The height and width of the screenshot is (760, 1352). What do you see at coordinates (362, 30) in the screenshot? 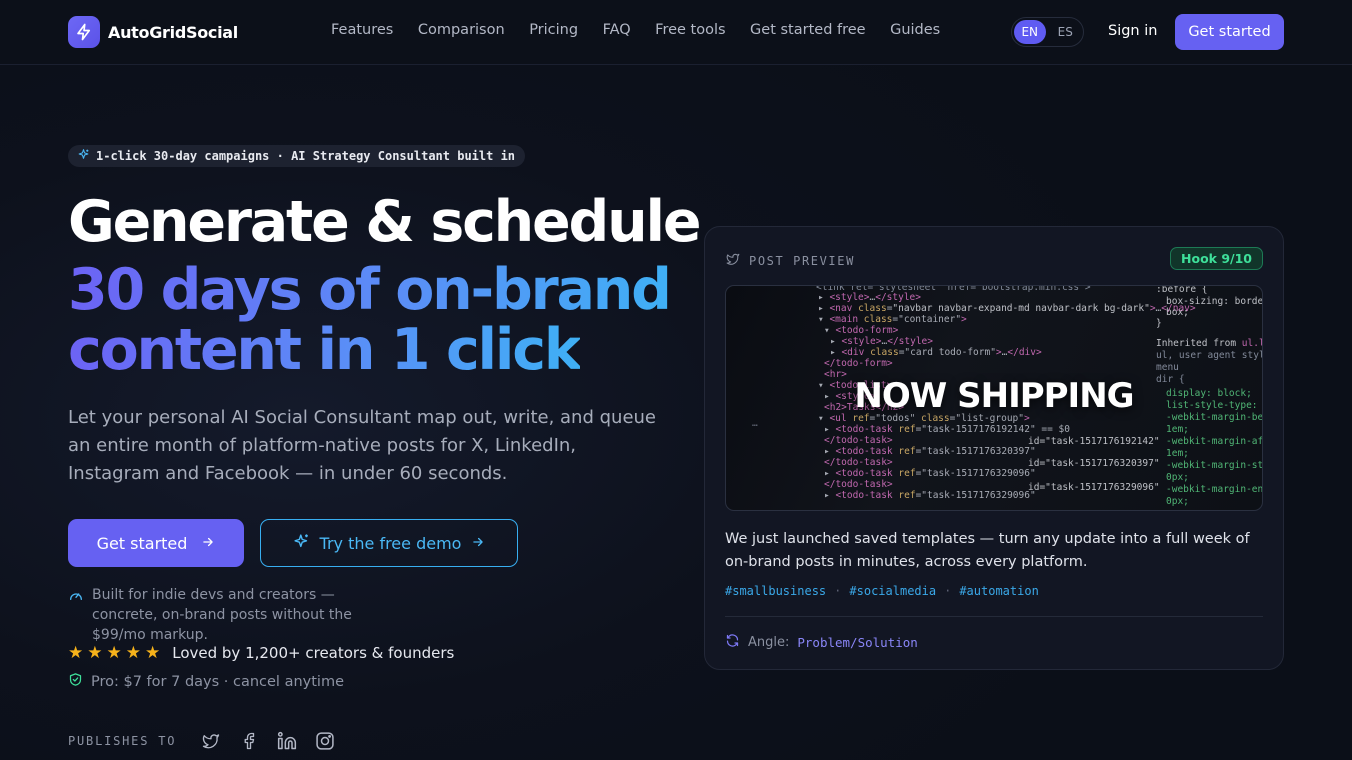
I see `nav-link-features: Features` at bounding box center [362, 30].